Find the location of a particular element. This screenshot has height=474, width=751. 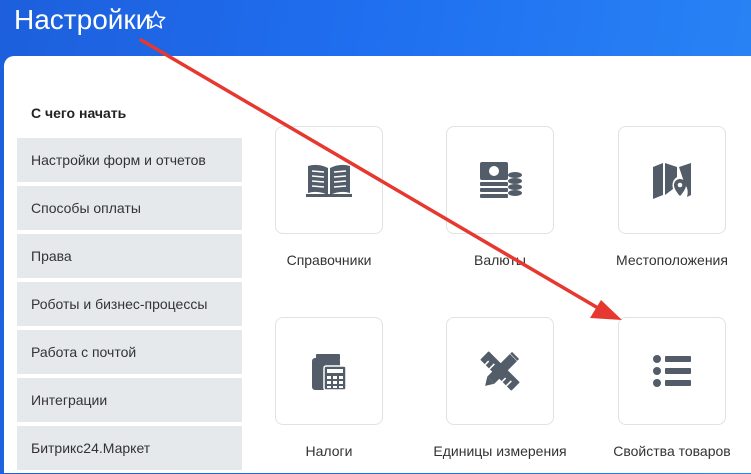

menu-item-robots-processes: Роботы и бизнес-процессы is located at coordinates (129, 304).